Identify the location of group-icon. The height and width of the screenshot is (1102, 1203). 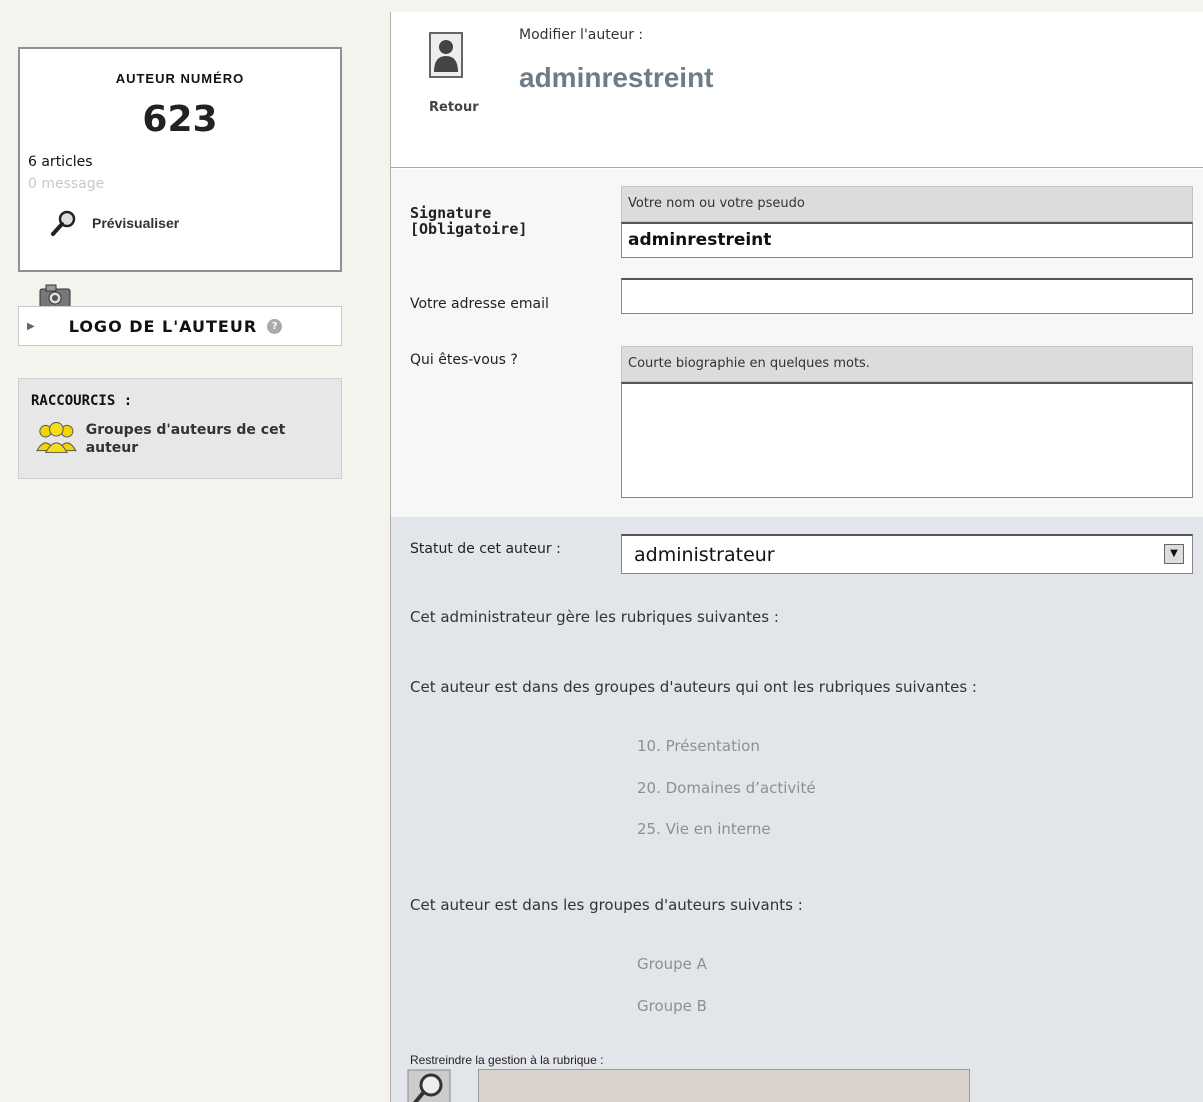
(56, 437).